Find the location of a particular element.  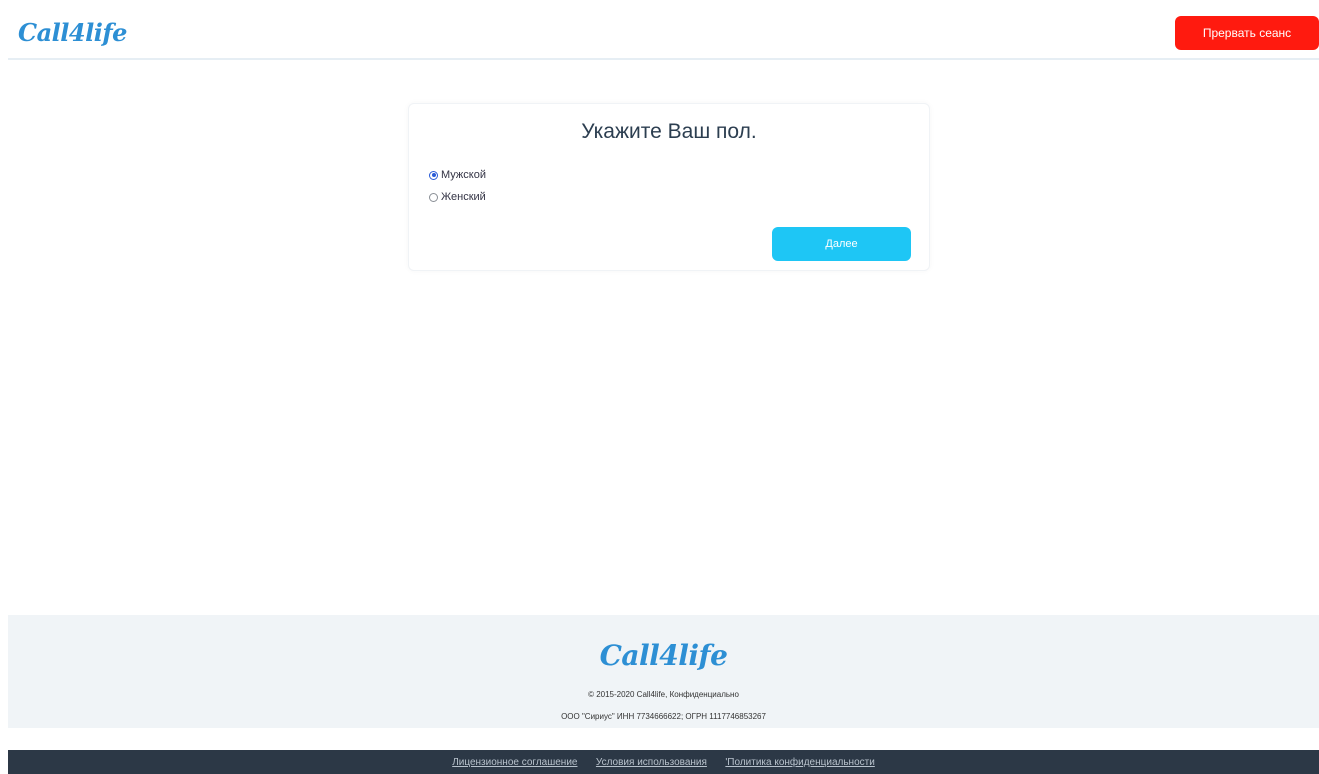

gender-card: Укажите Ваш пол. Мужской Женский Далее is located at coordinates (669, 187).